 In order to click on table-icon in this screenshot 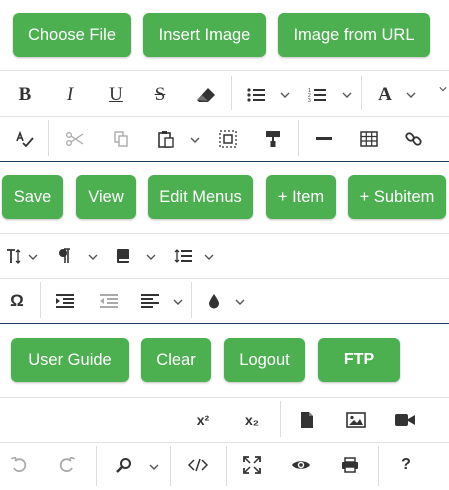, I will do `click(369, 139)`.